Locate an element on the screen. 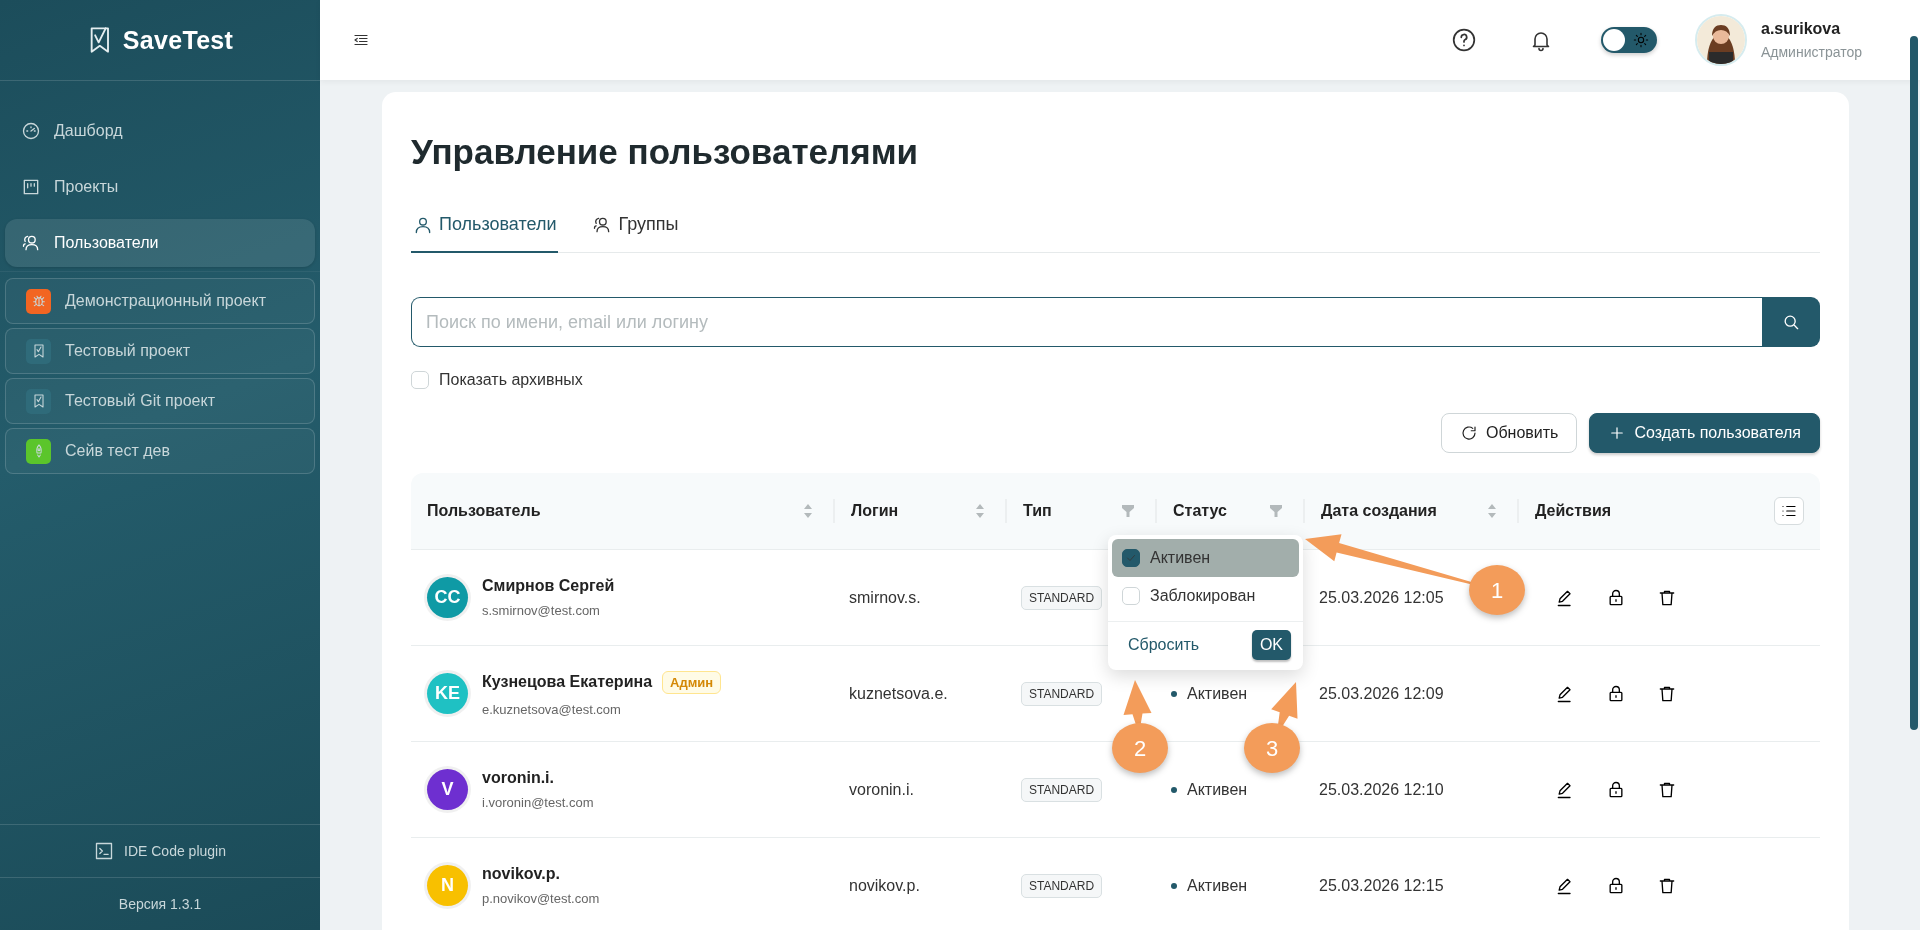 The height and width of the screenshot is (930, 1920). login-cell: novikov.p. is located at coordinates (884, 885).